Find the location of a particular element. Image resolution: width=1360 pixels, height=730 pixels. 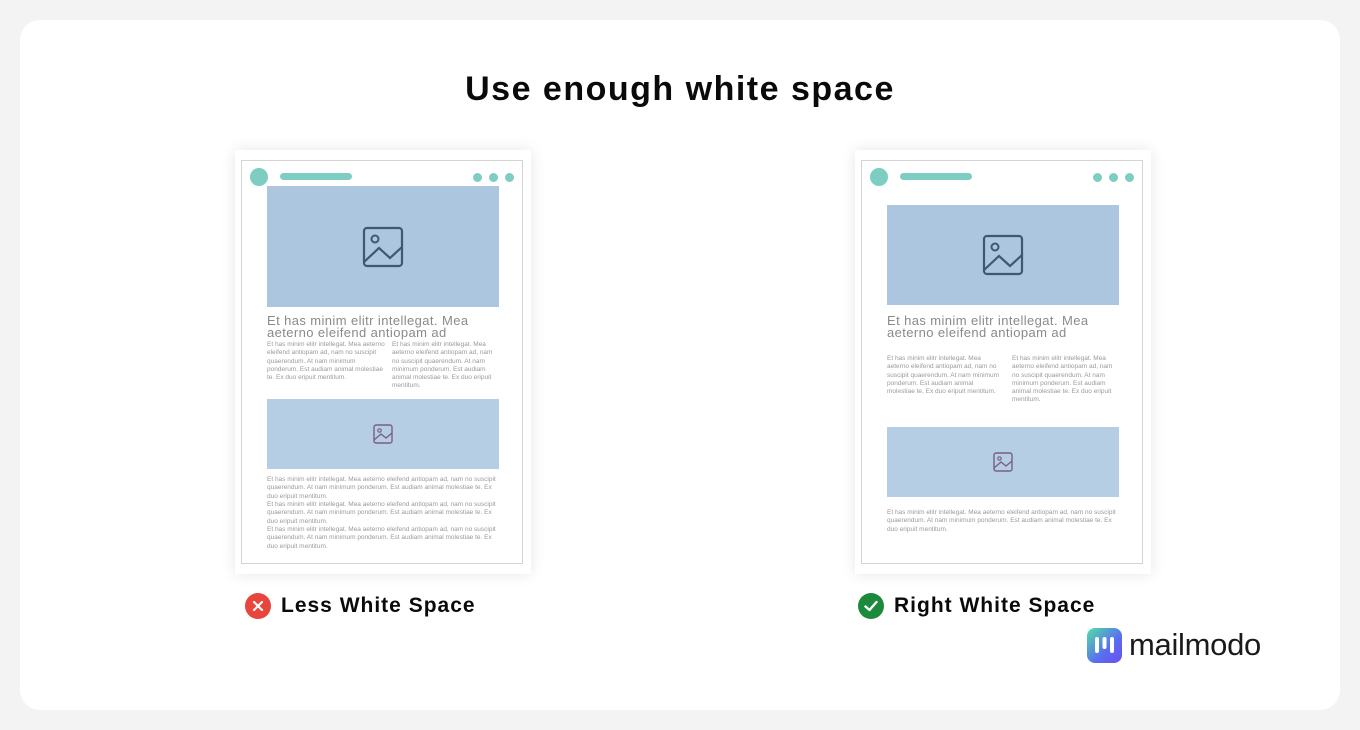

mailmodo-logo: mailmodo is located at coordinates (1174, 645).